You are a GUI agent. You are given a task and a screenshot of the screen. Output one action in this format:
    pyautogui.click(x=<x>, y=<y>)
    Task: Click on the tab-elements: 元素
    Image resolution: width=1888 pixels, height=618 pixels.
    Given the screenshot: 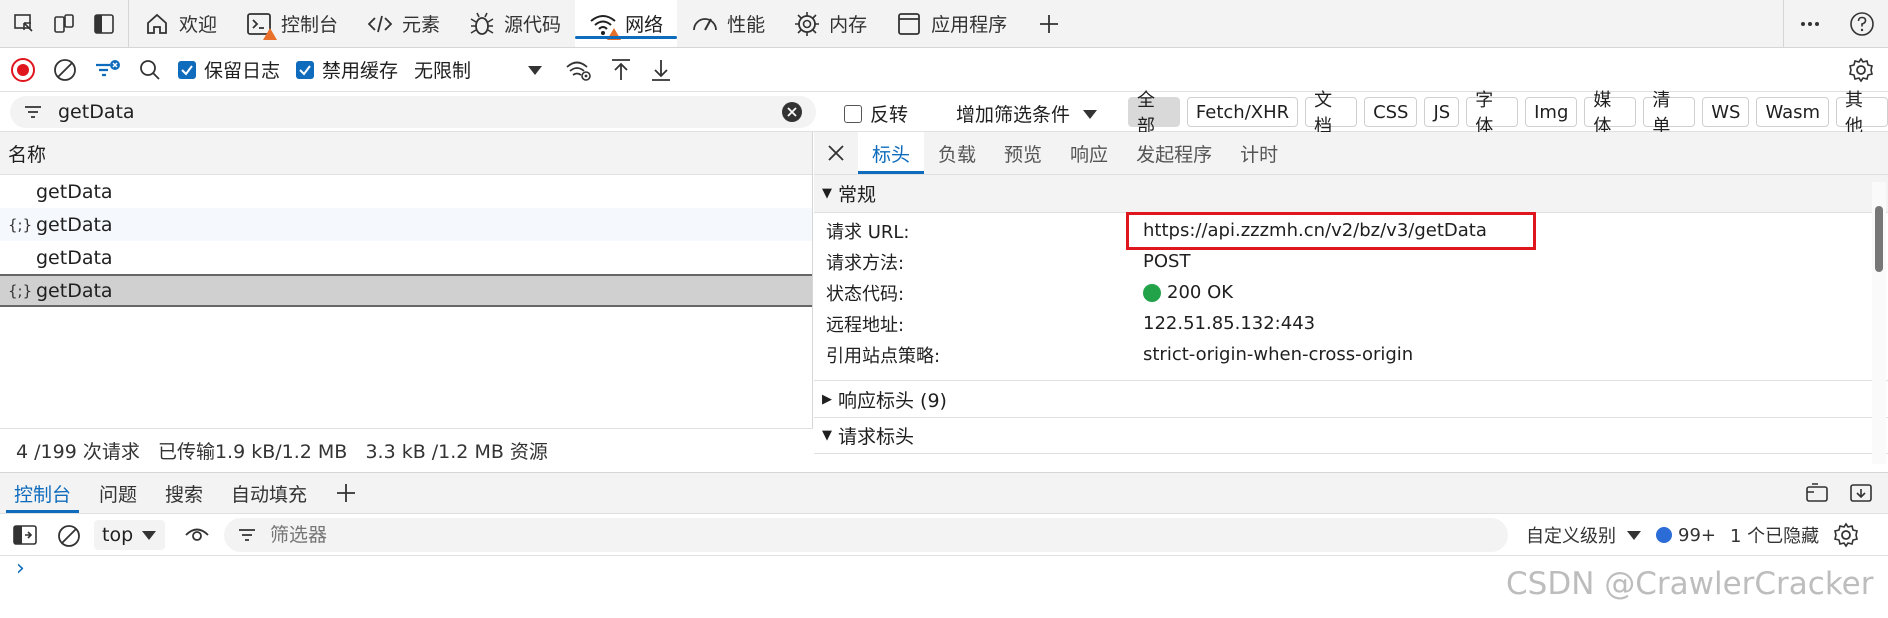 What is the action you would take?
    pyautogui.click(x=403, y=23)
    